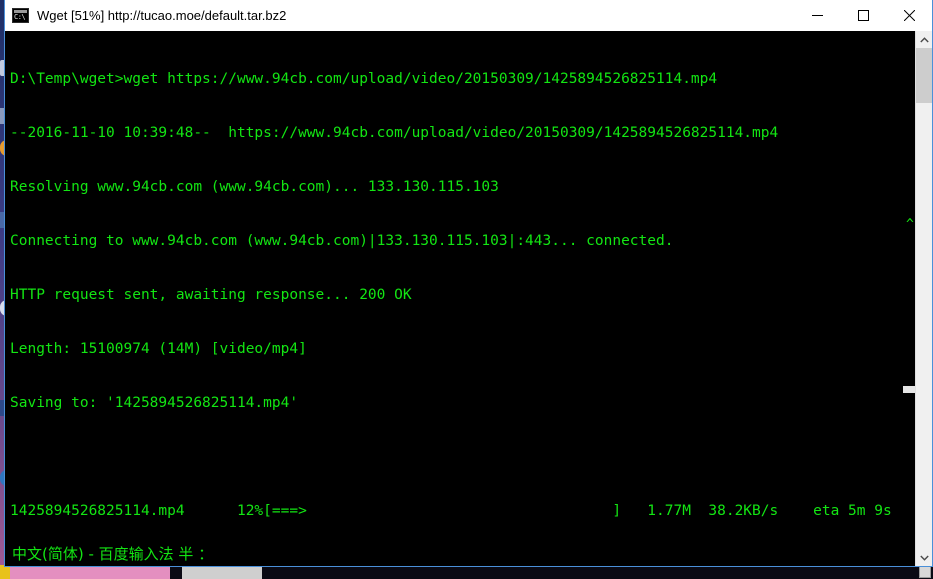 The height and width of the screenshot is (579, 933). I want to click on console-cursor-mark: ^, so click(910, 224).